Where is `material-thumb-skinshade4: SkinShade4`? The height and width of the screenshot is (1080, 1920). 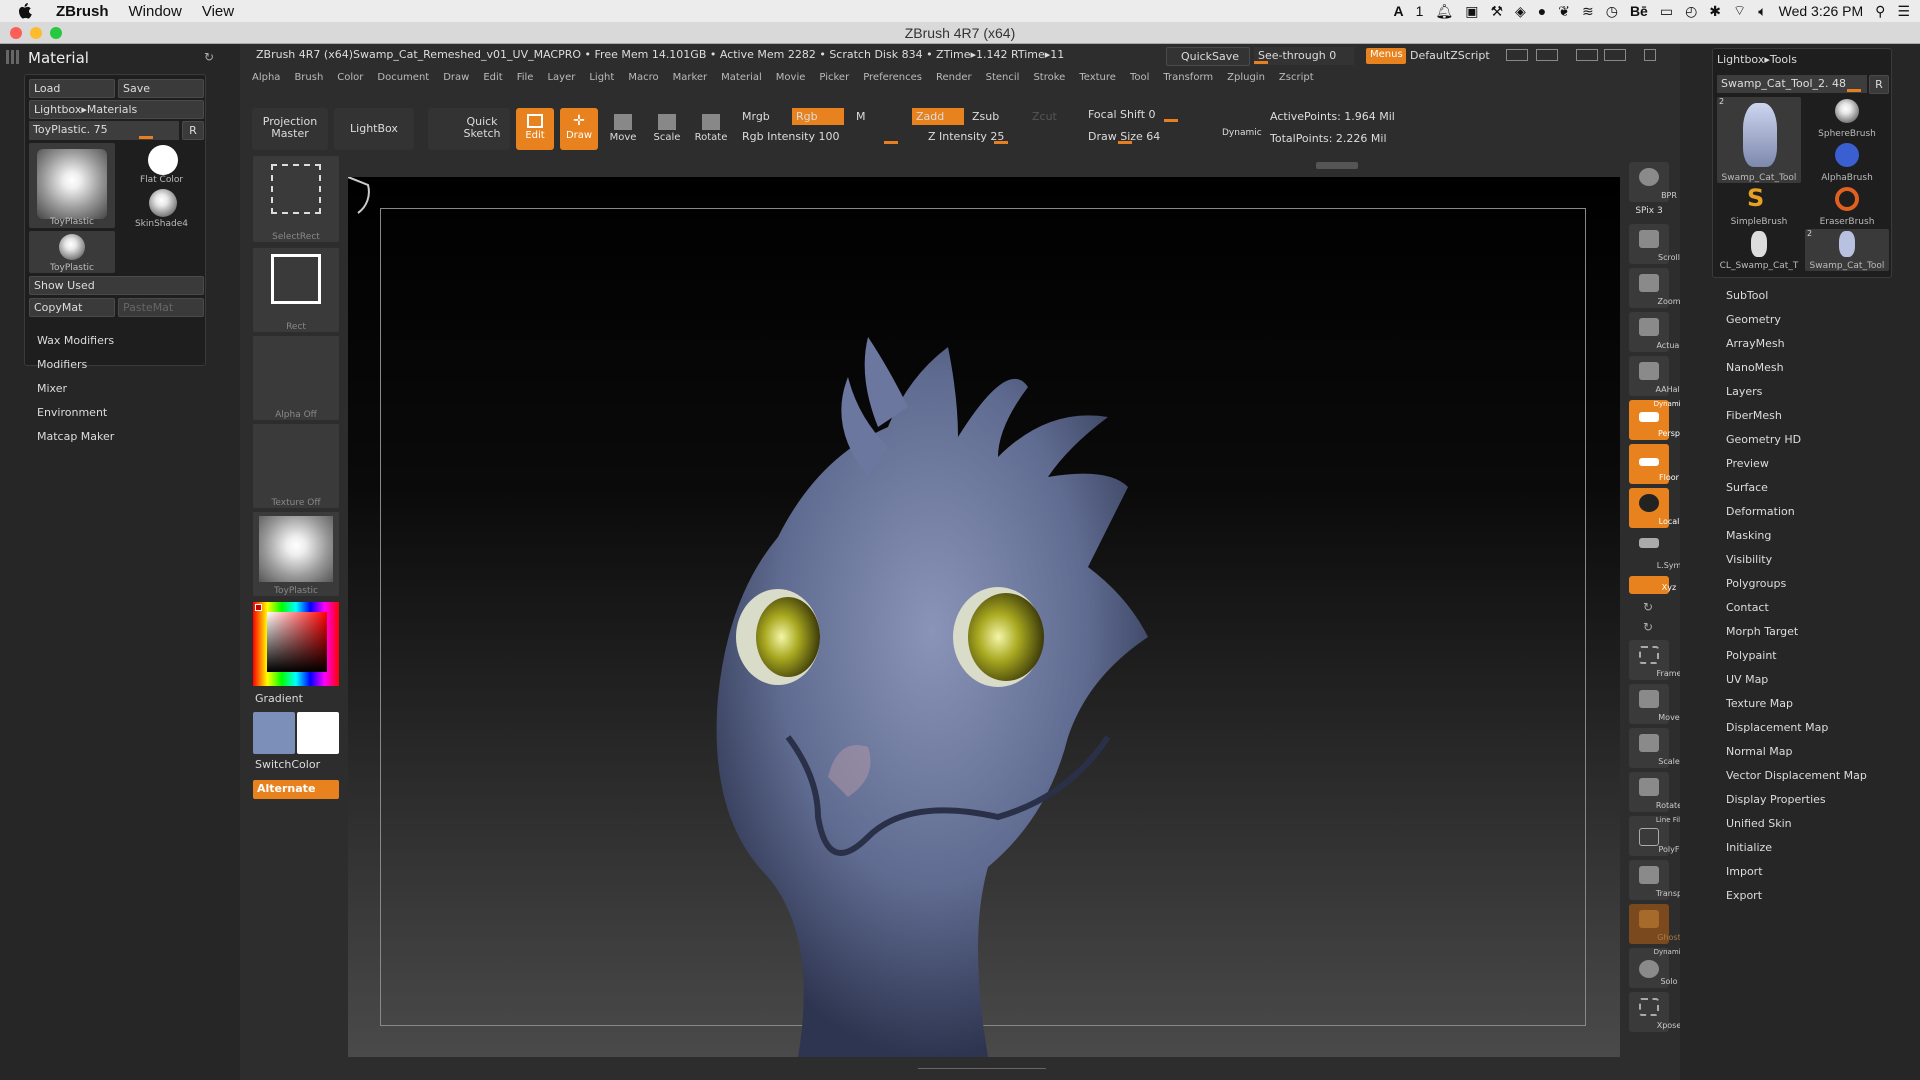
material-thumb-skinshade4: SkinShade4 is located at coordinates (161, 208).